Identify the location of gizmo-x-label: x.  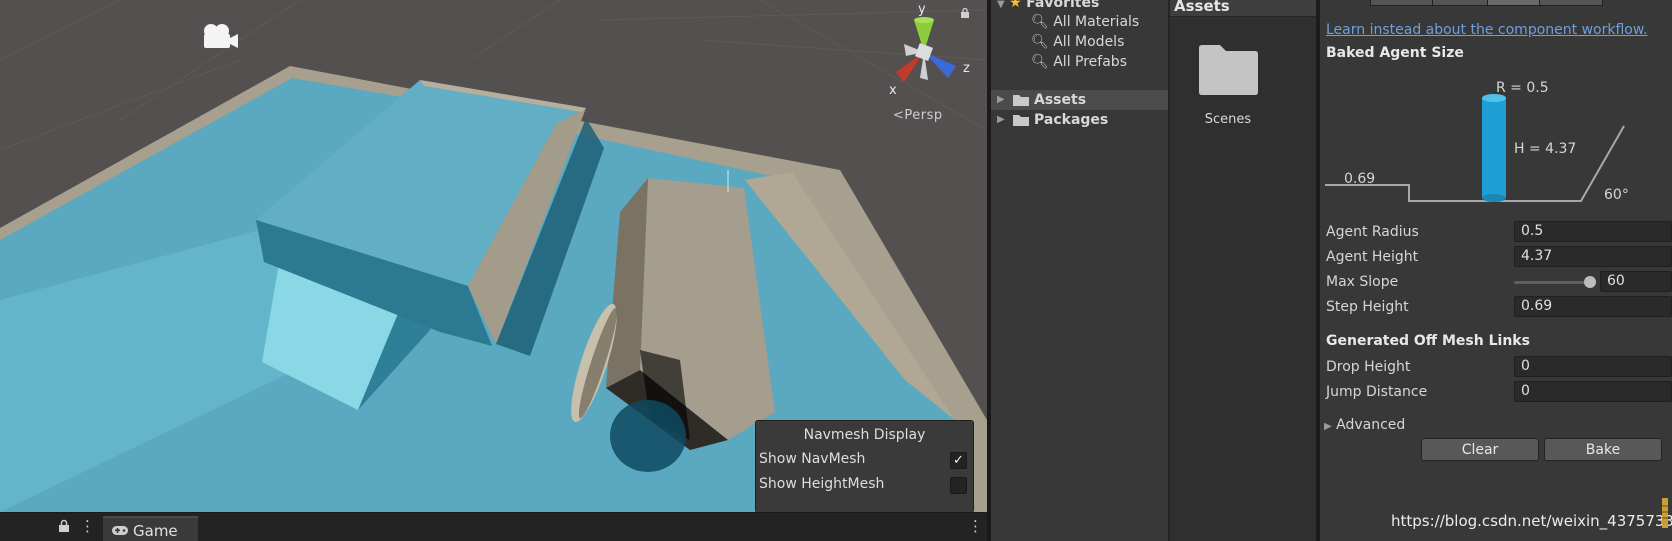
(893, 90).